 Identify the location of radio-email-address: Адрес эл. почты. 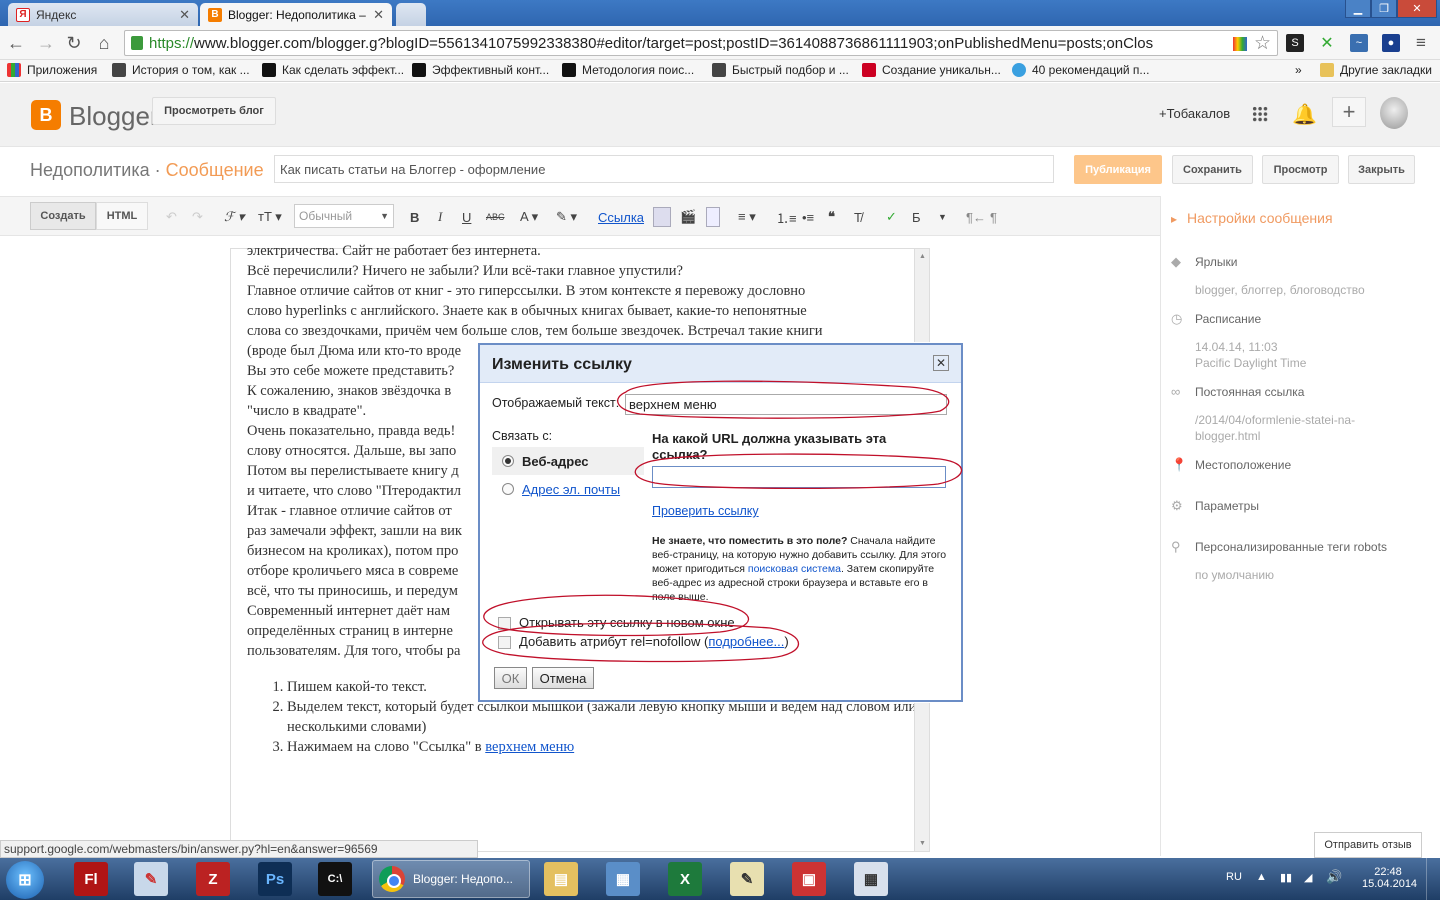
(568, 489).